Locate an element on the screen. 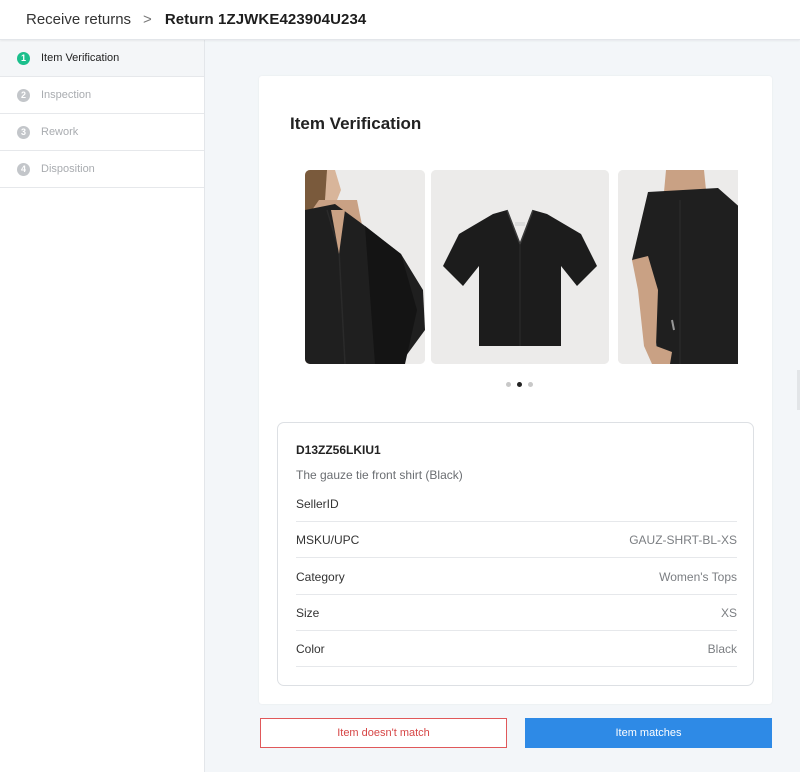  category-row: Category Women's Tops is located at coordinates (516, 577).